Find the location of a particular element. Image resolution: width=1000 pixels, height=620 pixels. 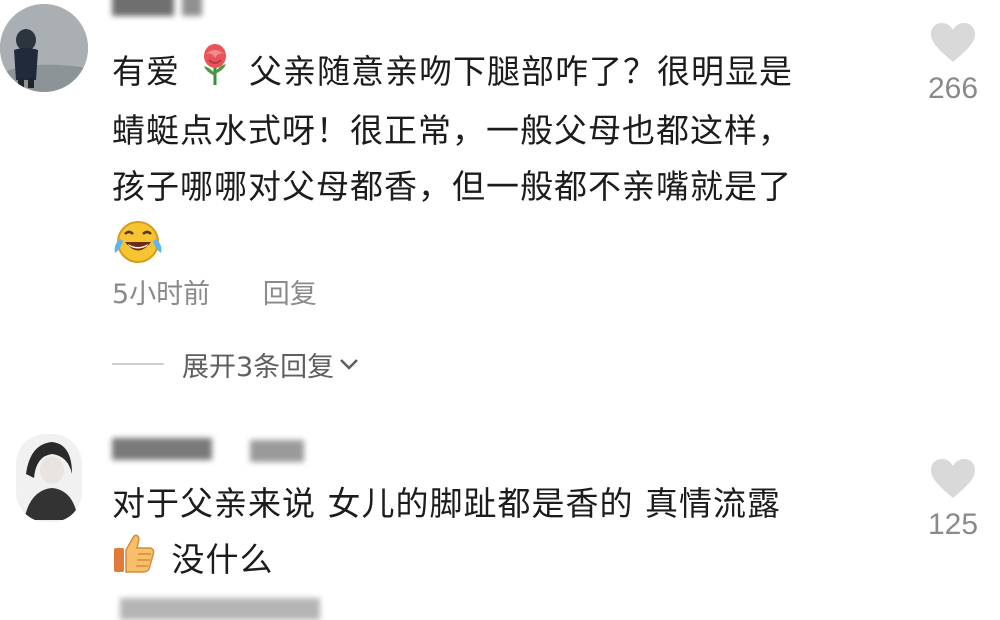

thumbs-up-emoji-icon is located at coordinates (134, 561).